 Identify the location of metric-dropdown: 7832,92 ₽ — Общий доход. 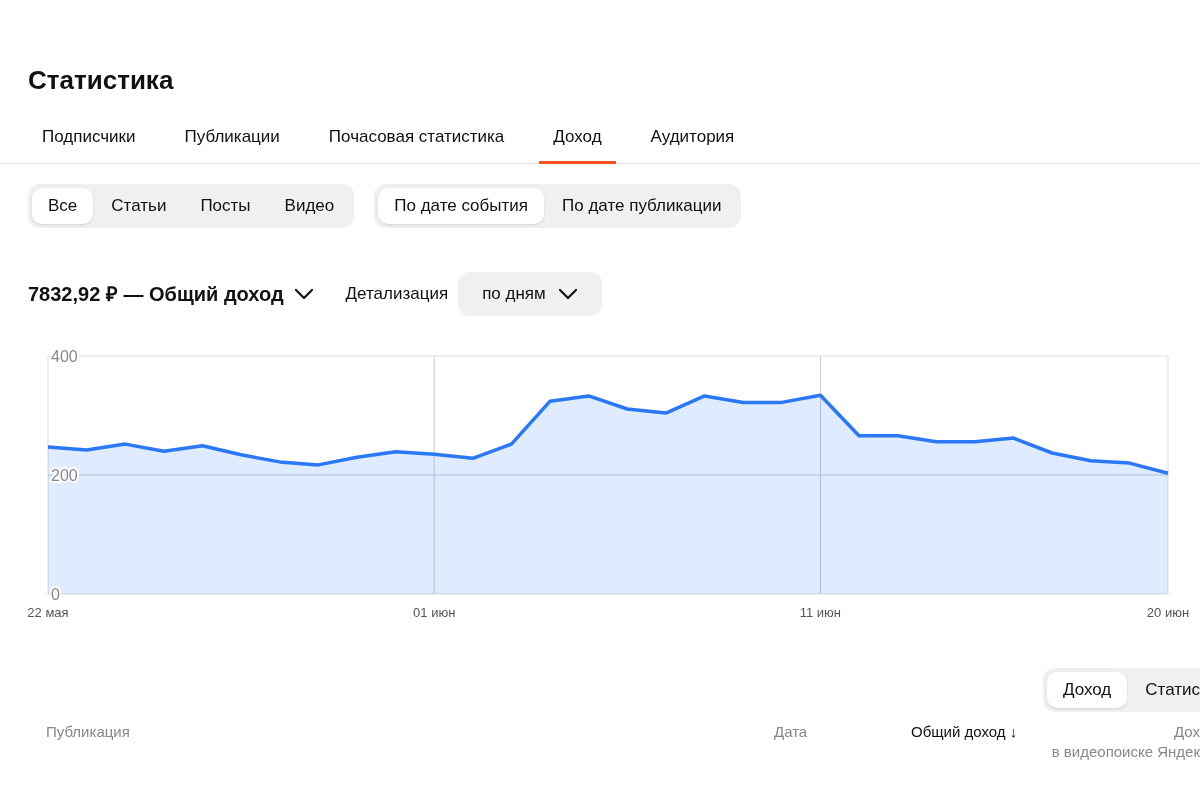
(171, 294).